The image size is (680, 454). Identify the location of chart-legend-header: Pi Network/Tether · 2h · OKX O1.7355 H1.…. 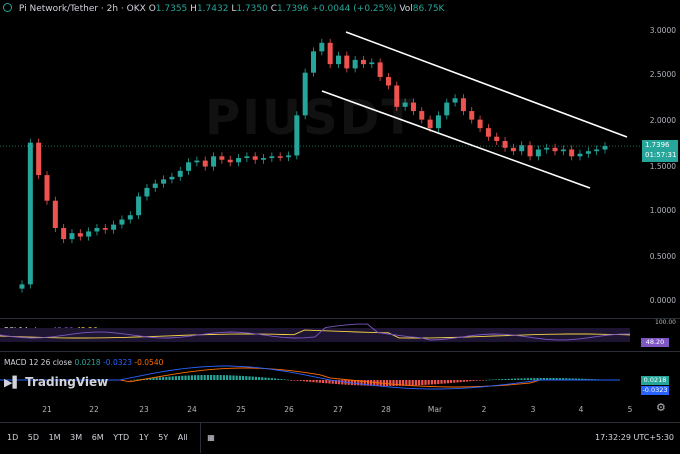
(320, 9).